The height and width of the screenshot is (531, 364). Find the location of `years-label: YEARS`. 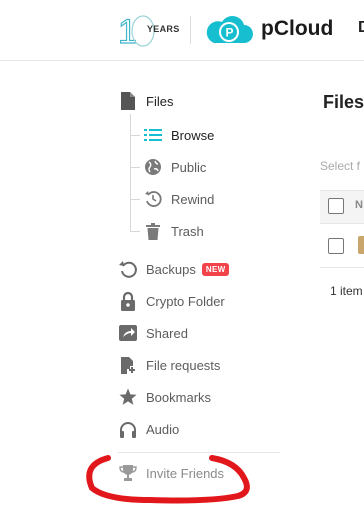

years-label: YEARS is located at coordinates (163, 29).